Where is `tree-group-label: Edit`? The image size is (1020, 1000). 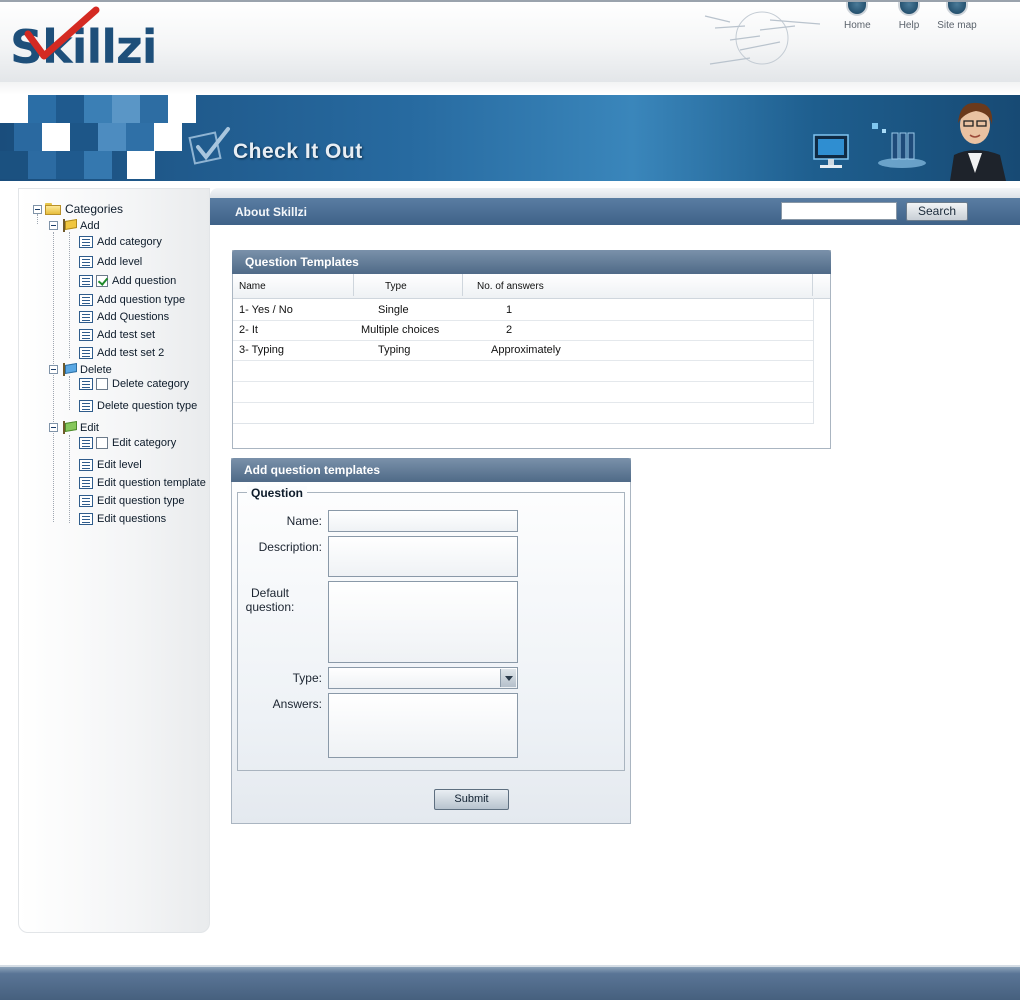
tree-group-label: Edit is located at coordinates (89, 427).